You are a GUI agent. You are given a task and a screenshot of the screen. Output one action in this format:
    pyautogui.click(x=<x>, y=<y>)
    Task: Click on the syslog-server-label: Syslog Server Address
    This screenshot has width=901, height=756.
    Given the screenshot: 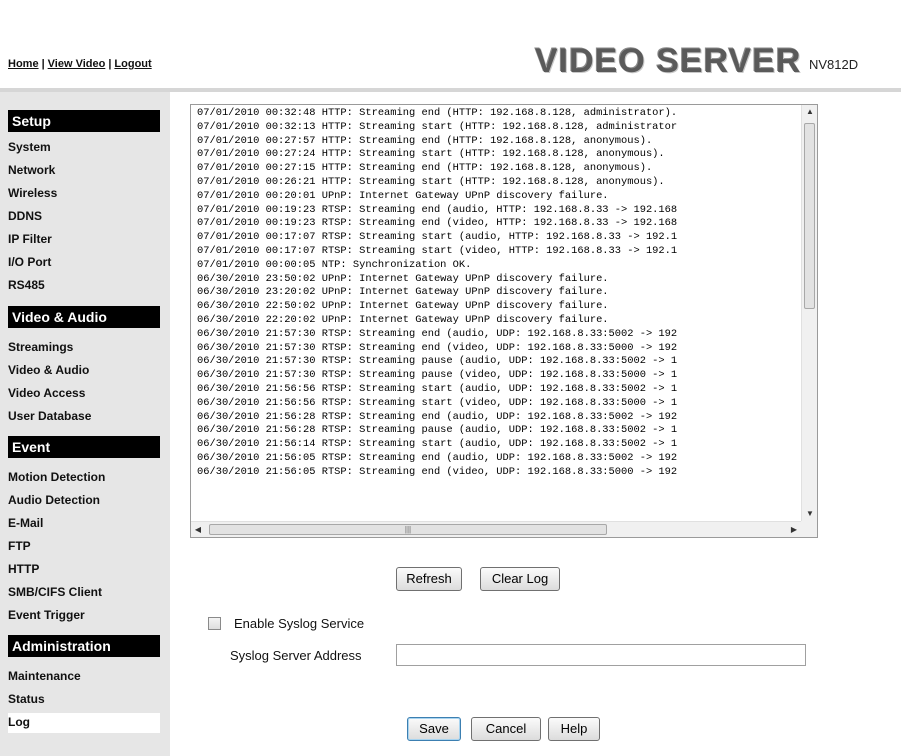 What is the action you would take?
    pyautogui.click(x=296, y=655)
    